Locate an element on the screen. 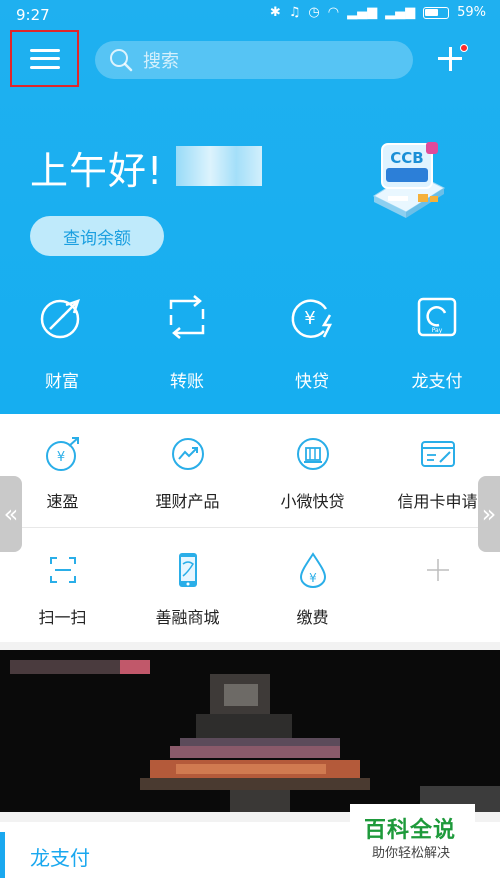  search-icon is located at coordinates (121, 60).